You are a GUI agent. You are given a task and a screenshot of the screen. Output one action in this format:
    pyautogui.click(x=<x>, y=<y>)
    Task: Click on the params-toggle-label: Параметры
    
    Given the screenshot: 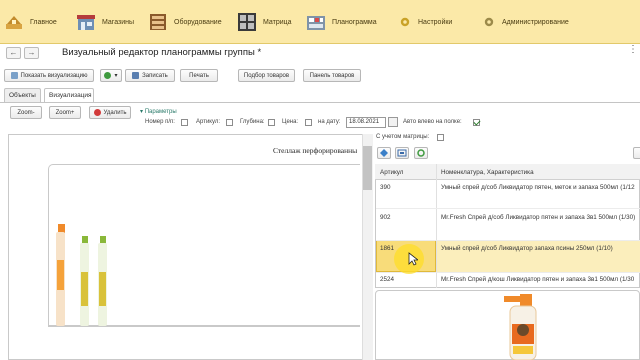 What is the action you would take?
    pyautogui.click(x=160, y=112)
    